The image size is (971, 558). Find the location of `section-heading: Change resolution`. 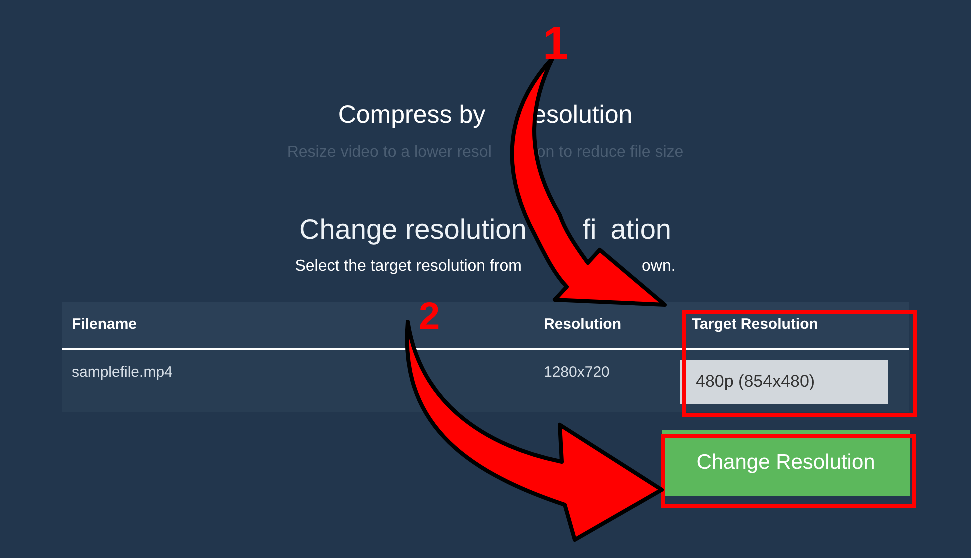

section-heading: Change resolution is located at coordinates (413, 230).